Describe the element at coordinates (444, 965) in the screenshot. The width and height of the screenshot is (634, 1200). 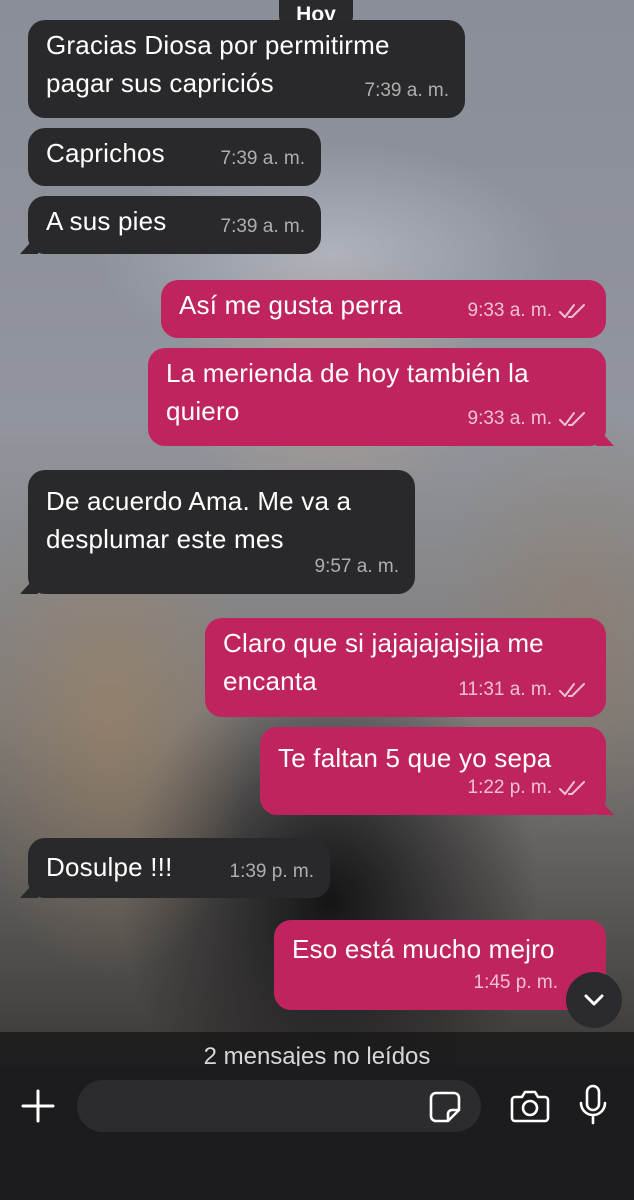
I see `message-bubble-outgoing: Eso está mucho mejro 1:45 p. m.` at that location.